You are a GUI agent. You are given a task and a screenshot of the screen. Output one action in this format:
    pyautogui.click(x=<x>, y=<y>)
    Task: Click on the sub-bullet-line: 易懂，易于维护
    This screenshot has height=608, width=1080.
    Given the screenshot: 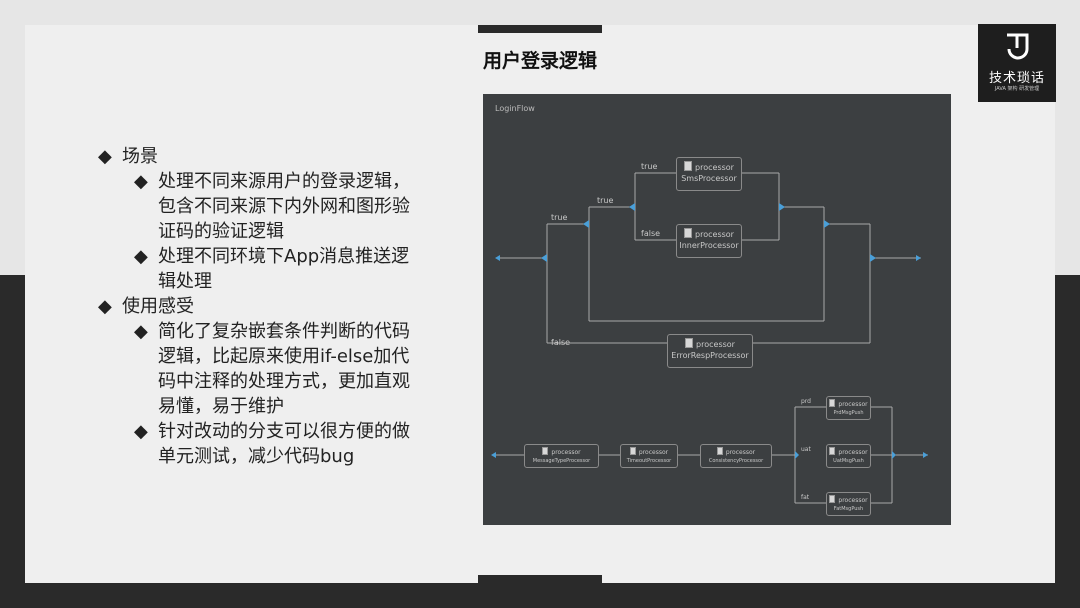 What is the action you would take?
    pyautogui.click(x=221, y=406)
    